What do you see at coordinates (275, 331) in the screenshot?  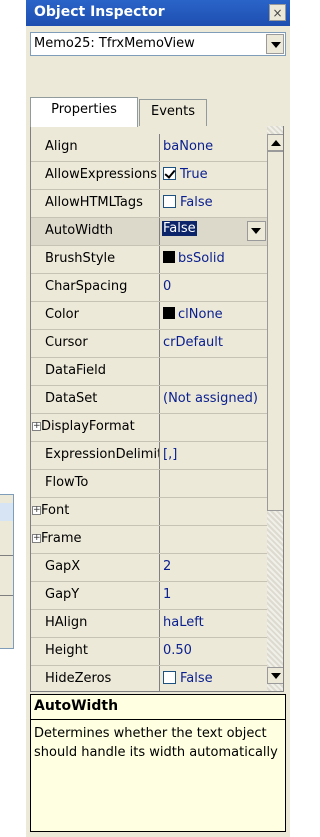 I see `scroll-thumb` at bounding box center [275, 331].